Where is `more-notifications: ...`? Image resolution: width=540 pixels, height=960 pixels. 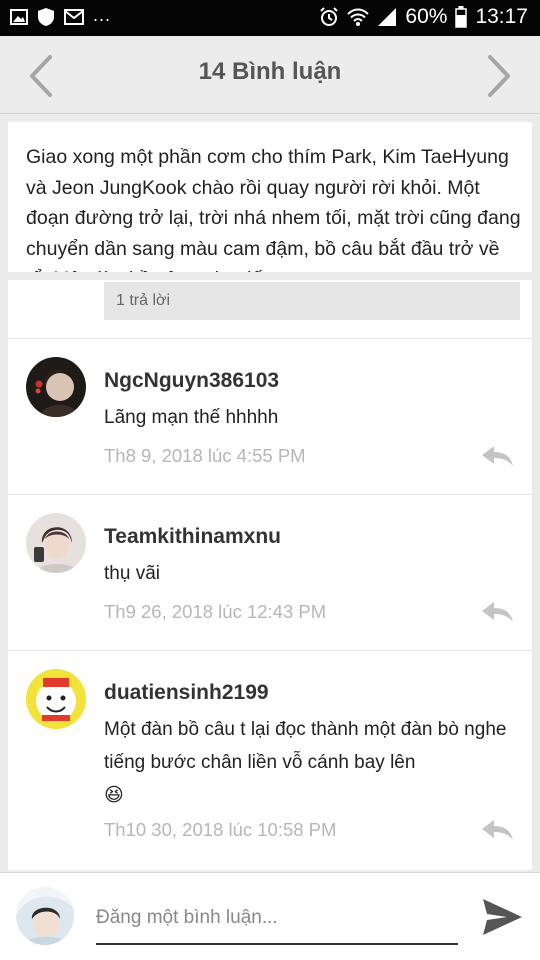
more-notifications: ... is located at coordinates (102, 14).